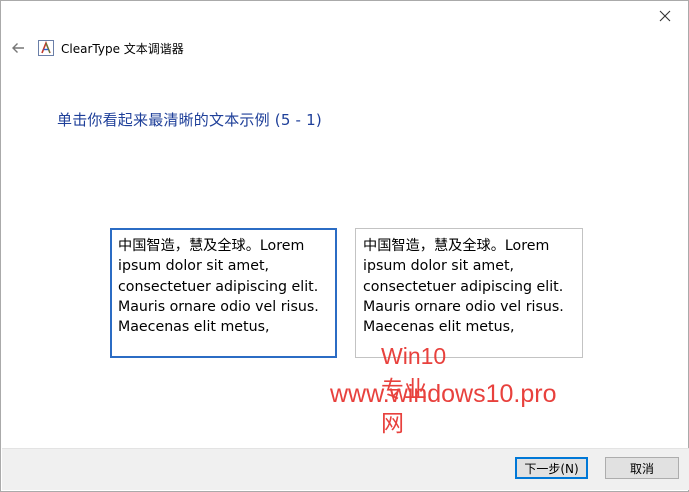 The image size is (689, 492). What do you see at coordinates (344, 48) in the screenshot?
I see `wizard-header: ClearType 文本调谐器` at bounding box center [344, 48].